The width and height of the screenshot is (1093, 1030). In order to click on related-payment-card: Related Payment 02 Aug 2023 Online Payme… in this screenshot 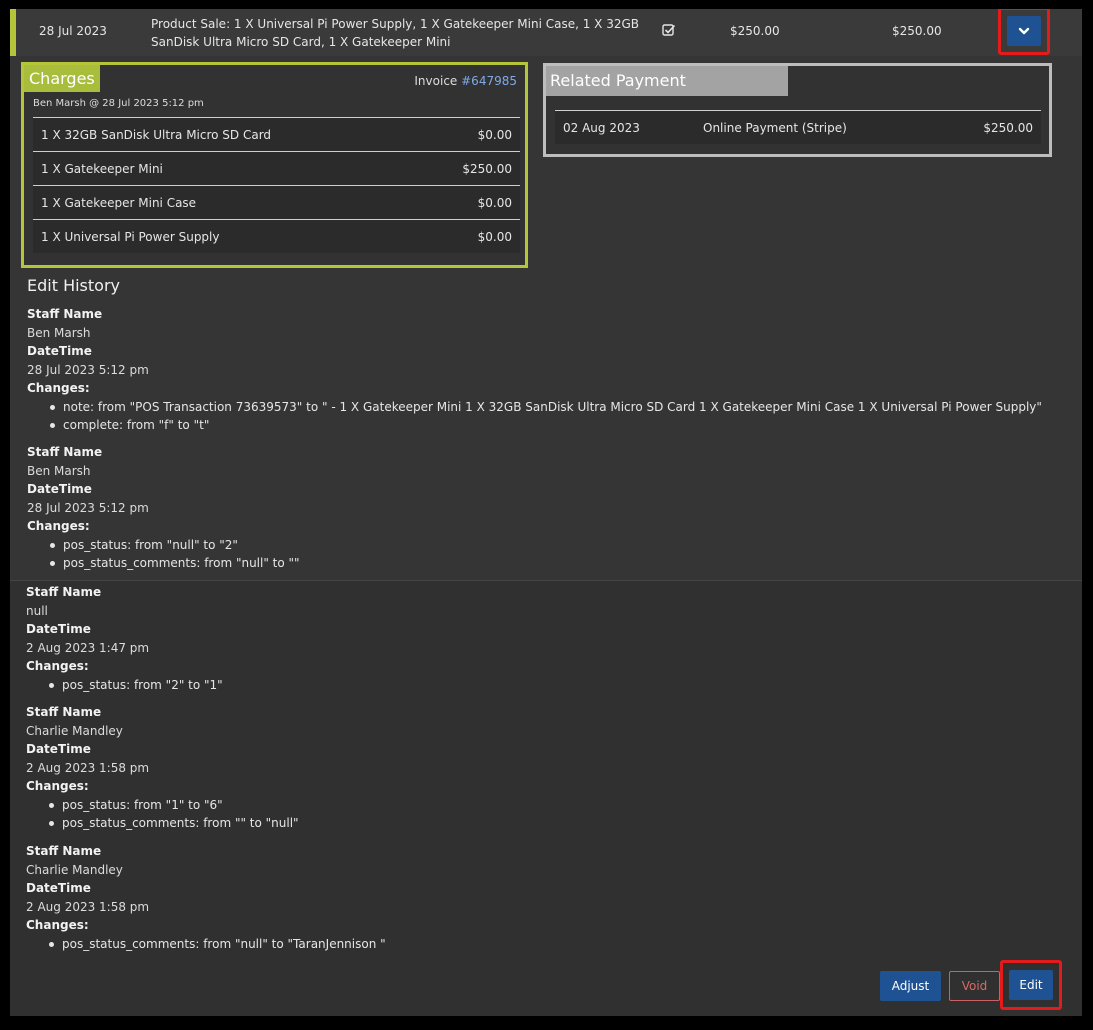, I will do `click(797, 110)`.